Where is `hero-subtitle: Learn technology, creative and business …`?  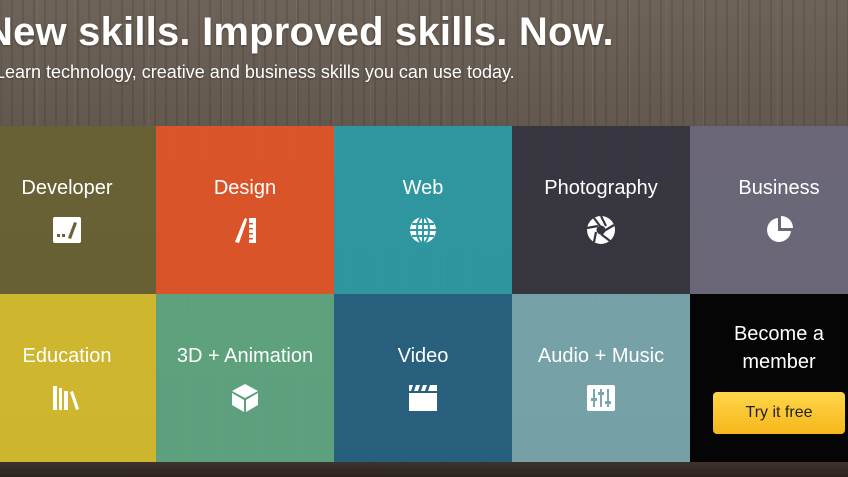
hero-subtitle: Learn technology, creative and business … is located at coordinates (257, 72).